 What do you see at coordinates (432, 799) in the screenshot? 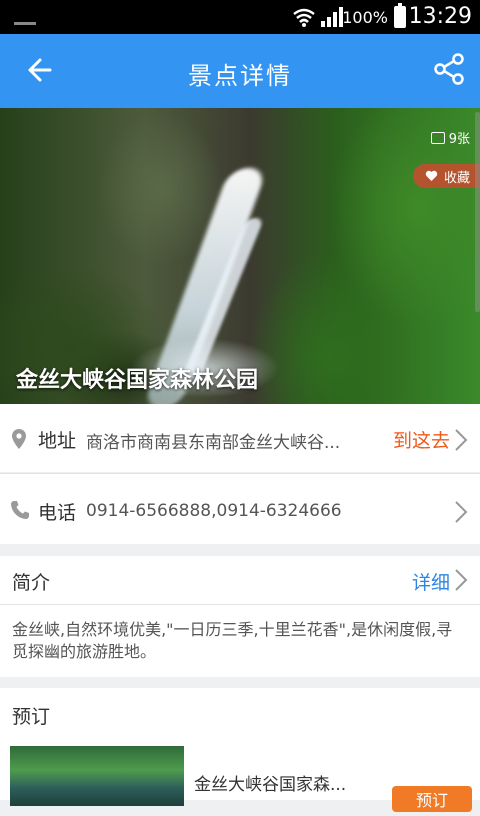
I see `book-button: 预订` at bounding box center [432, 799].